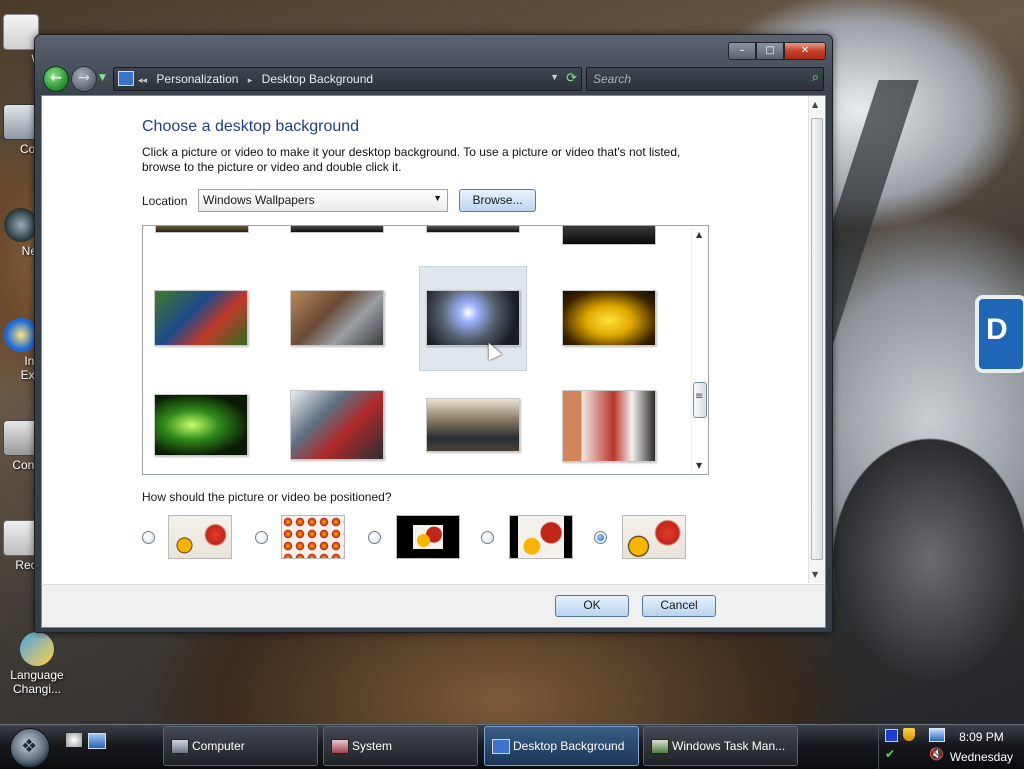 The width and height of the screenshot is (1024, 769). I want to click on forward-arrow-icon: →, so click(84, 79).